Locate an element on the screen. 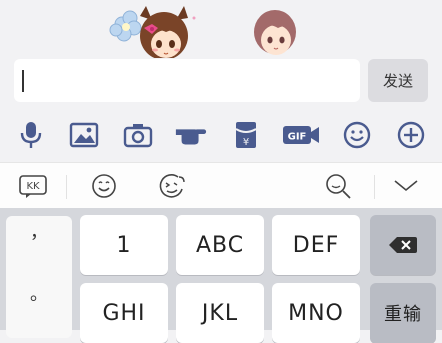  smiley-icon is located at coordinates (104, 186).